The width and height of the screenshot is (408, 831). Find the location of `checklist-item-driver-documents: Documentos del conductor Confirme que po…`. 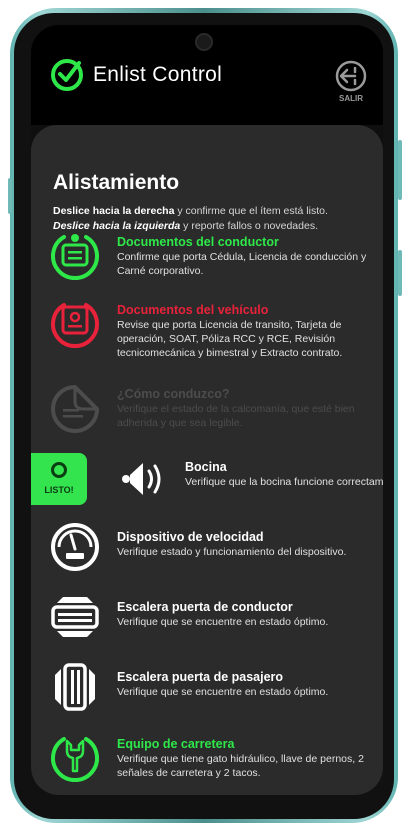

checklist-item-driver-documents: Documentos del conductor Confirme que po… is located at coordinates (207, 259).